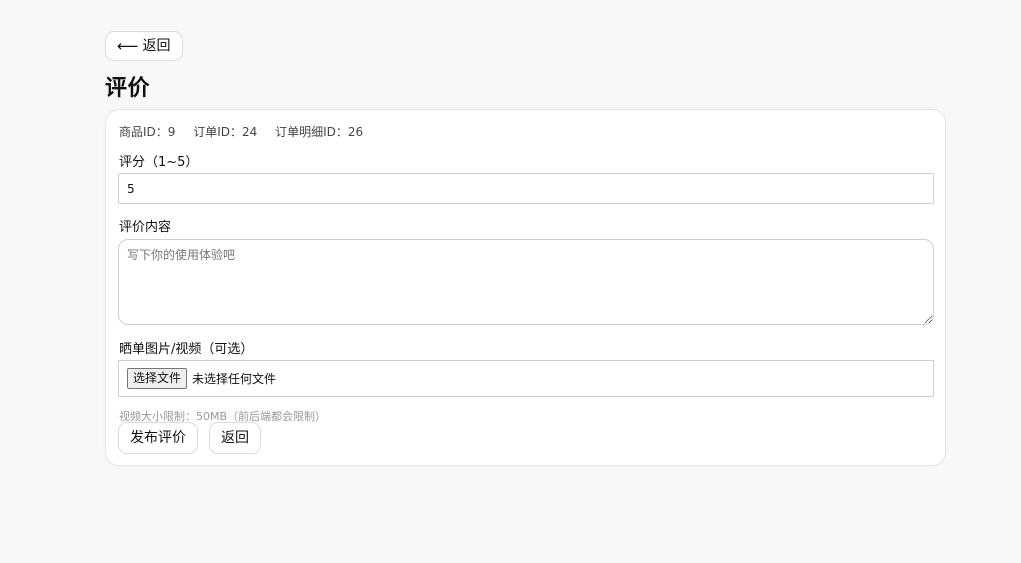  Describe the element at coordinates (159, 162) in the screenshot. I see `rating-label: 评分（1~5）` at that location.